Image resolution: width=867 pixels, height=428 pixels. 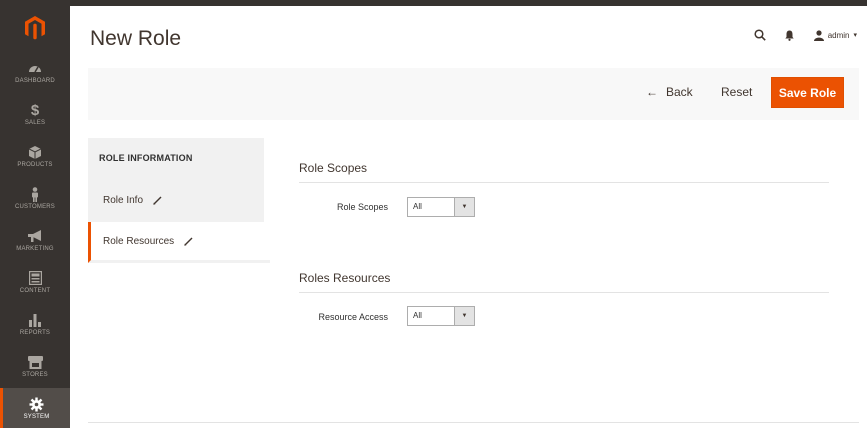 What do you see at coordinates (760, 35) in the screenshot?
I see `search-icon` at bounding box center [760, 35].